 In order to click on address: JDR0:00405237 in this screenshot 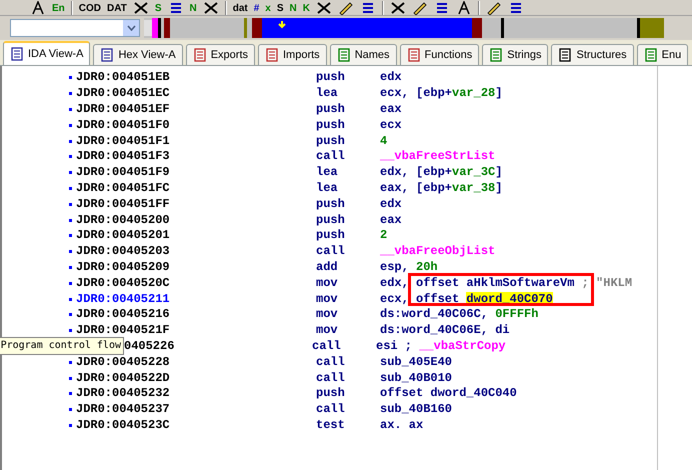, I will do `click(196, 410)`.